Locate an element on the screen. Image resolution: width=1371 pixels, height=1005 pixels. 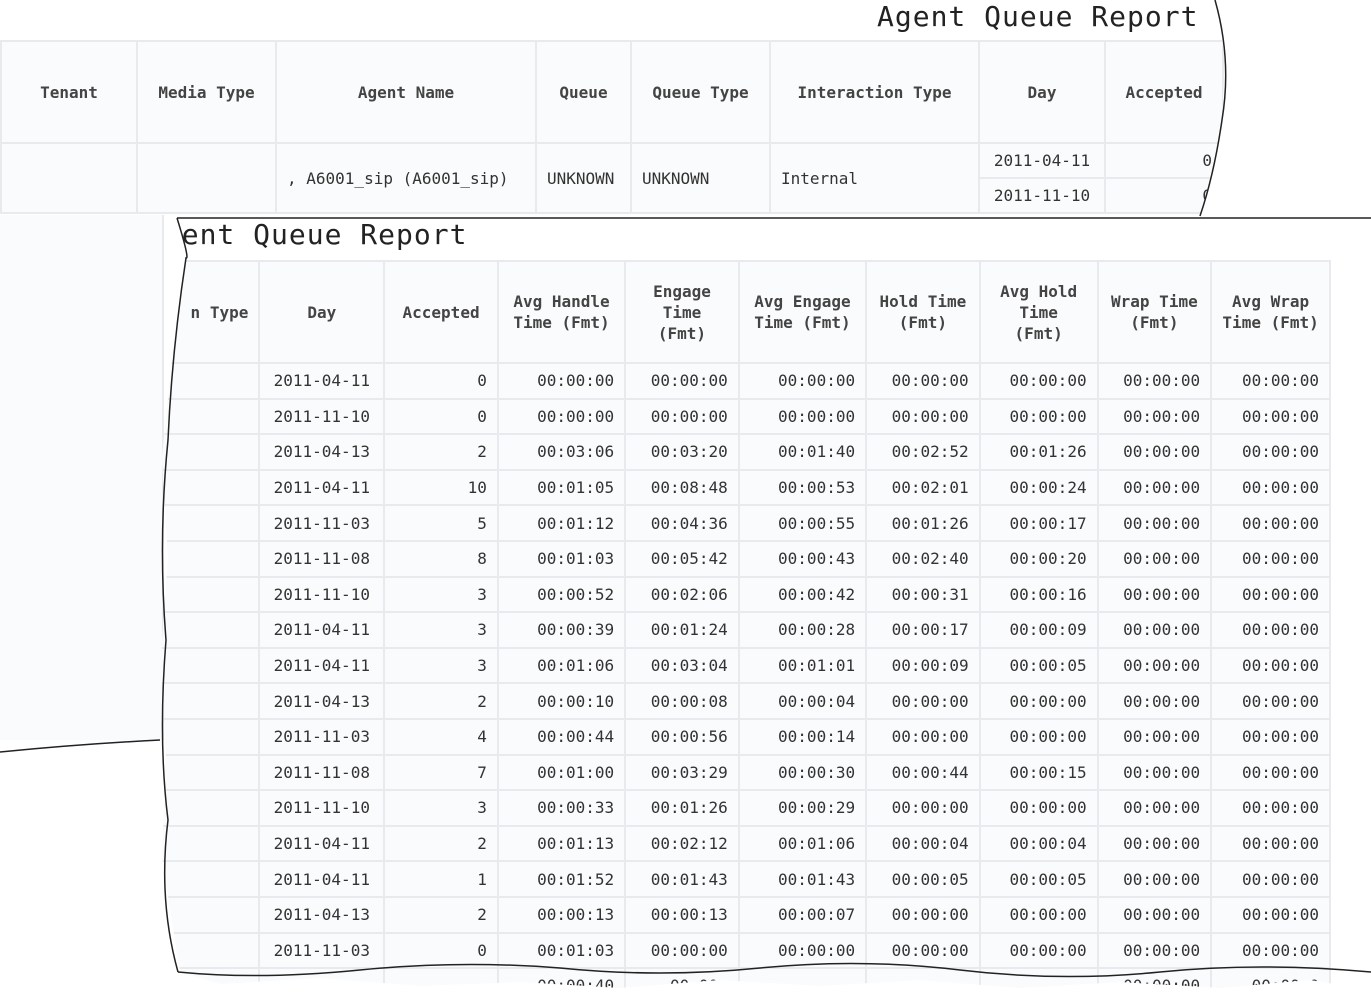
avg-engage-time-cell: 00:00:42 is located at coordinates (802, 594).